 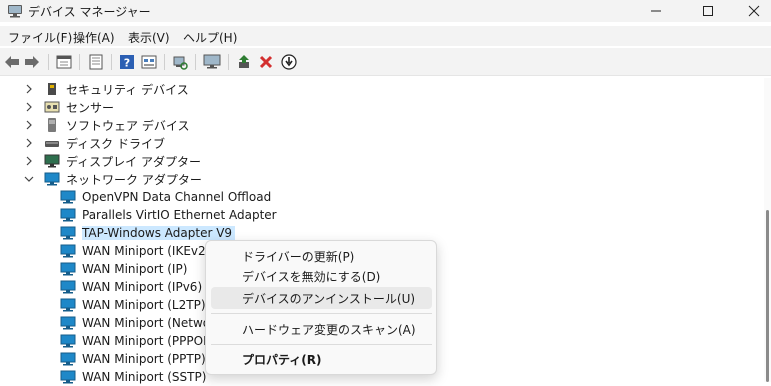 What do you see at coordinates (133, 377) in the screenshot?
I see `tree-device-item: WAN Miniport (SSTP)` at bounding box center [133, 377].